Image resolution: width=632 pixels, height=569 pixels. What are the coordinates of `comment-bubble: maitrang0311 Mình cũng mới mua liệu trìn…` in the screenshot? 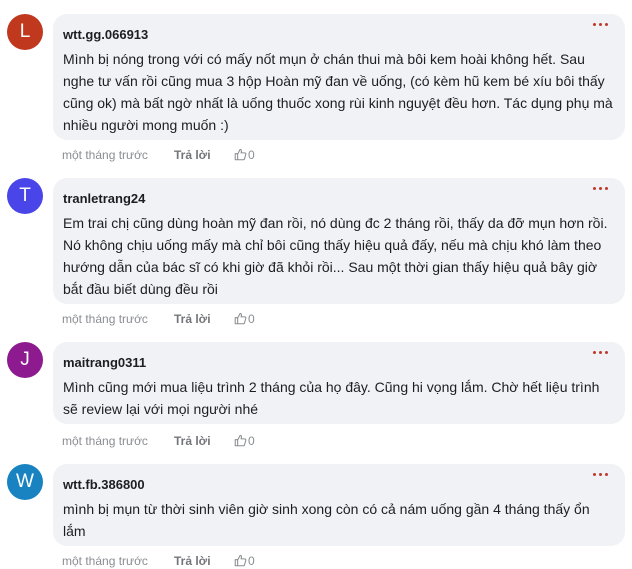 It's located at (339, 383).